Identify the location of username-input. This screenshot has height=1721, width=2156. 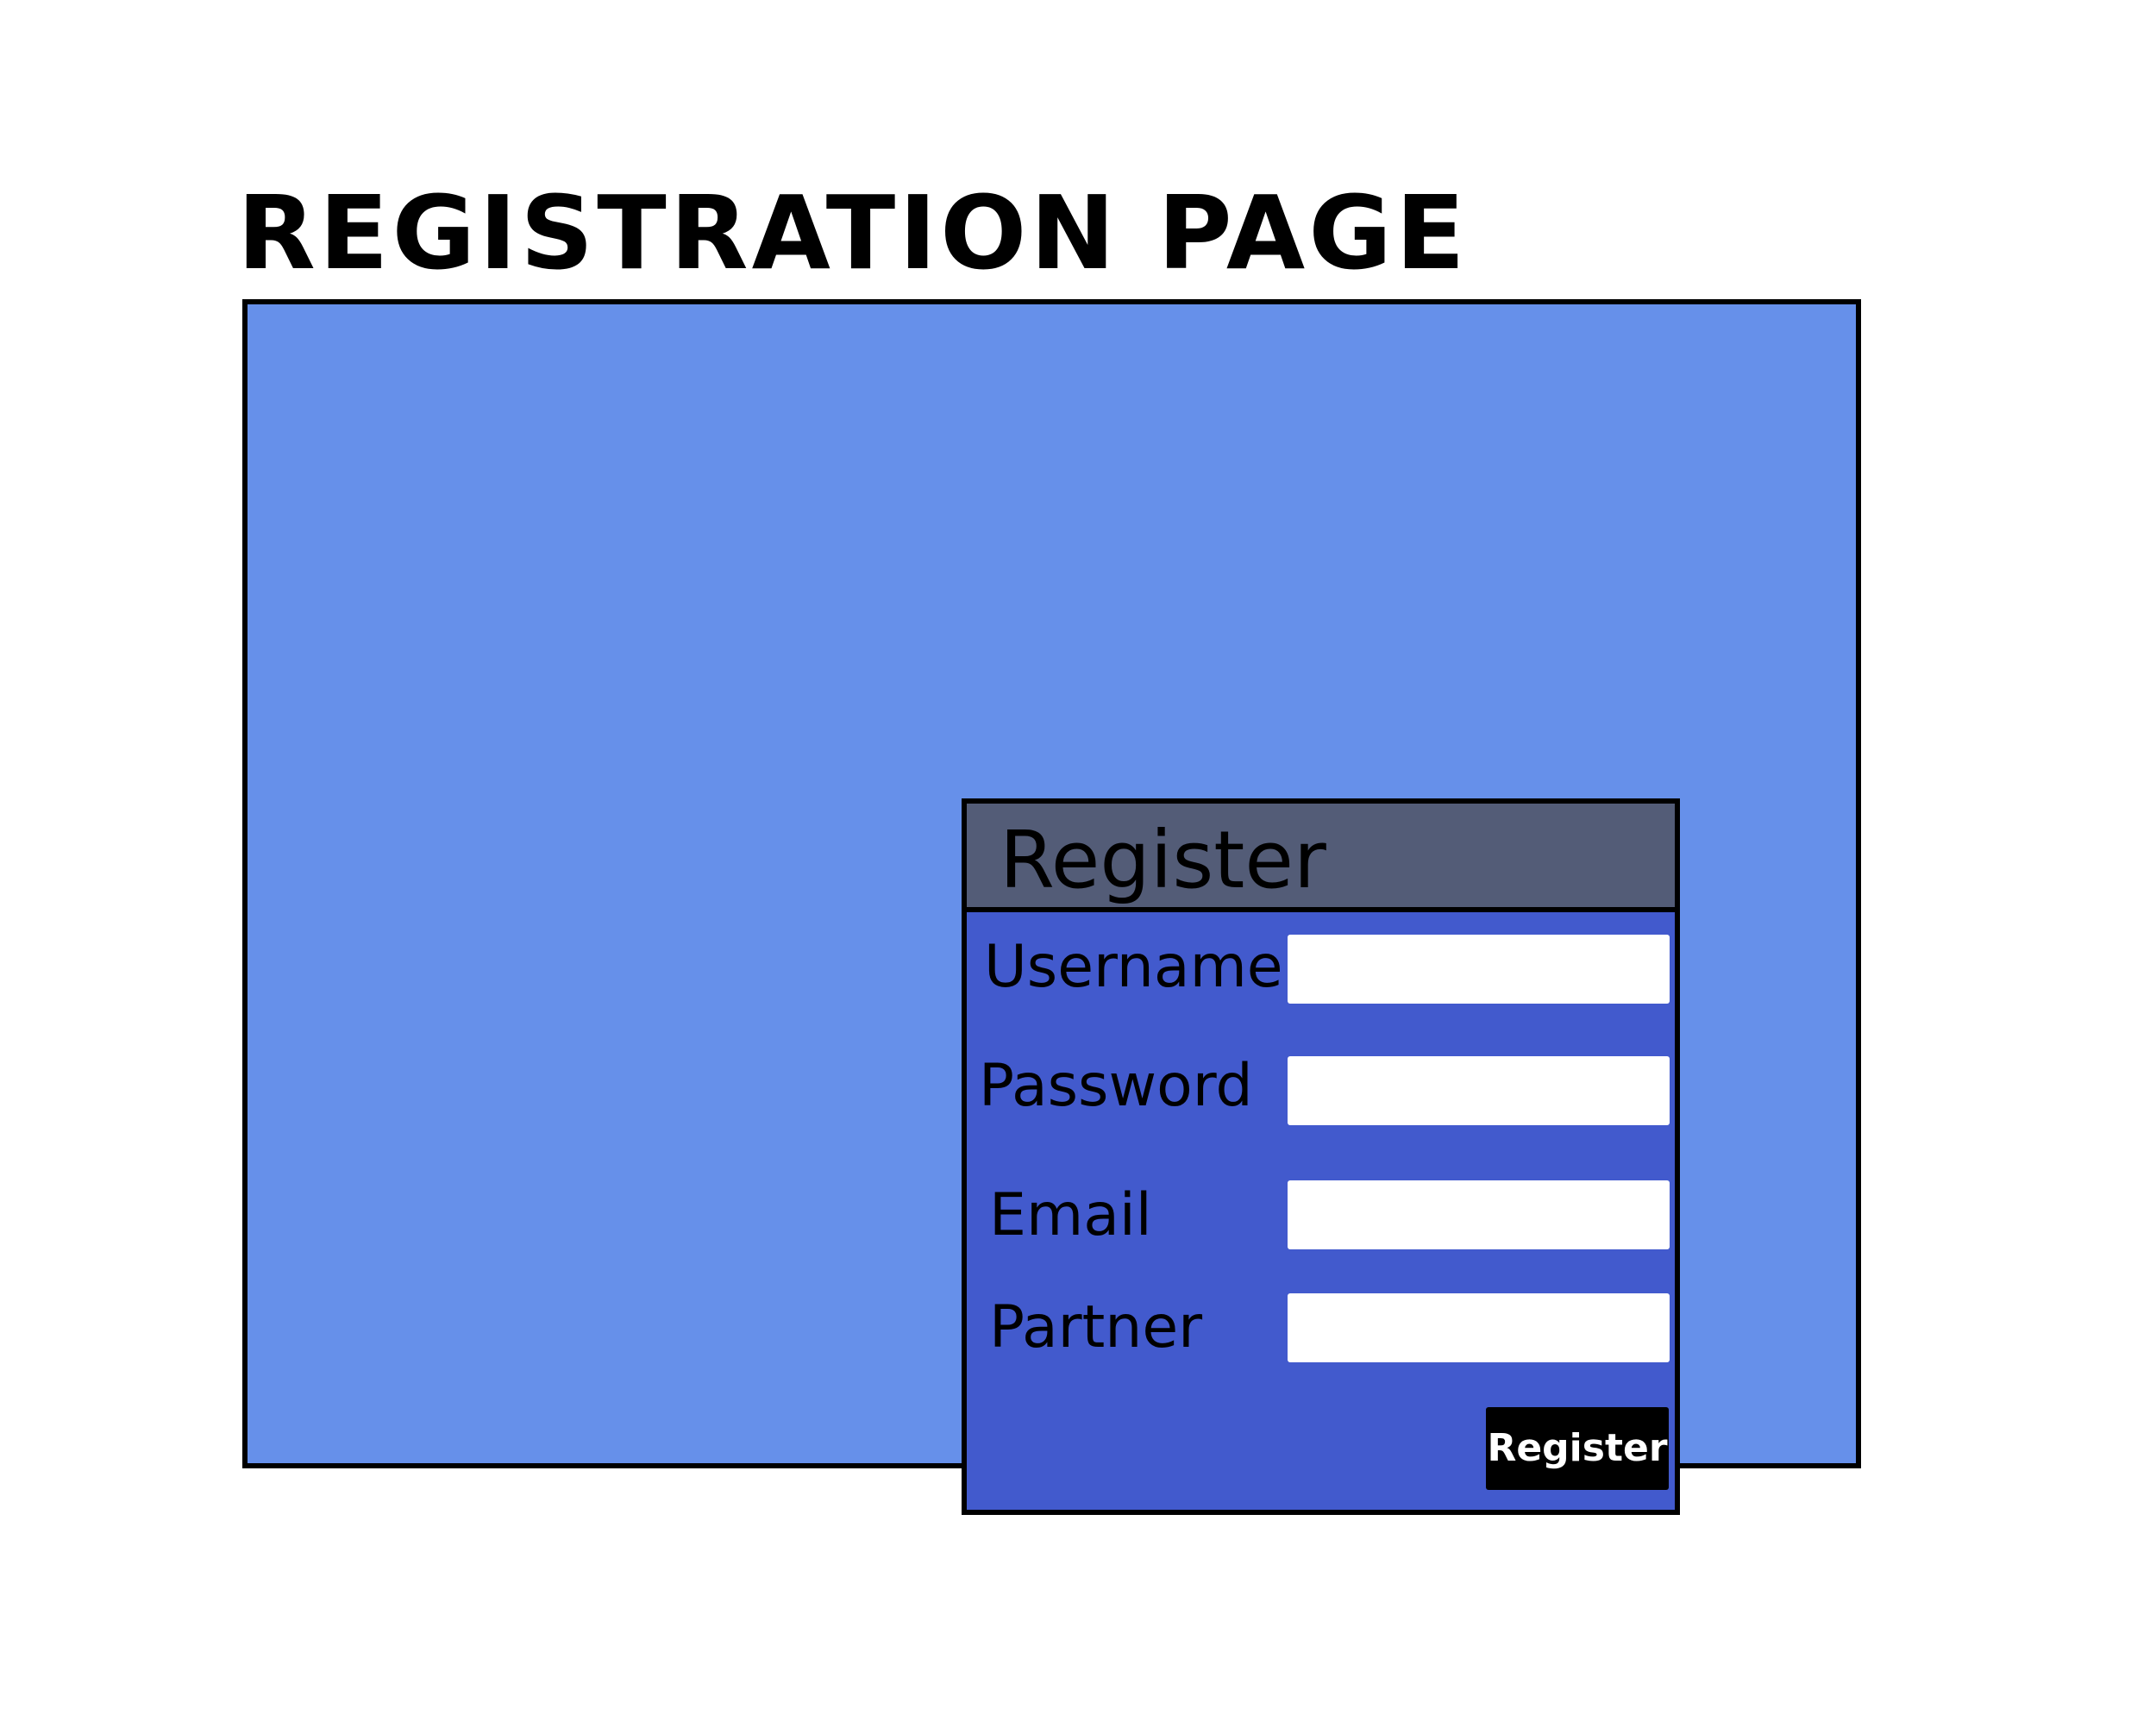
(1479, 969).